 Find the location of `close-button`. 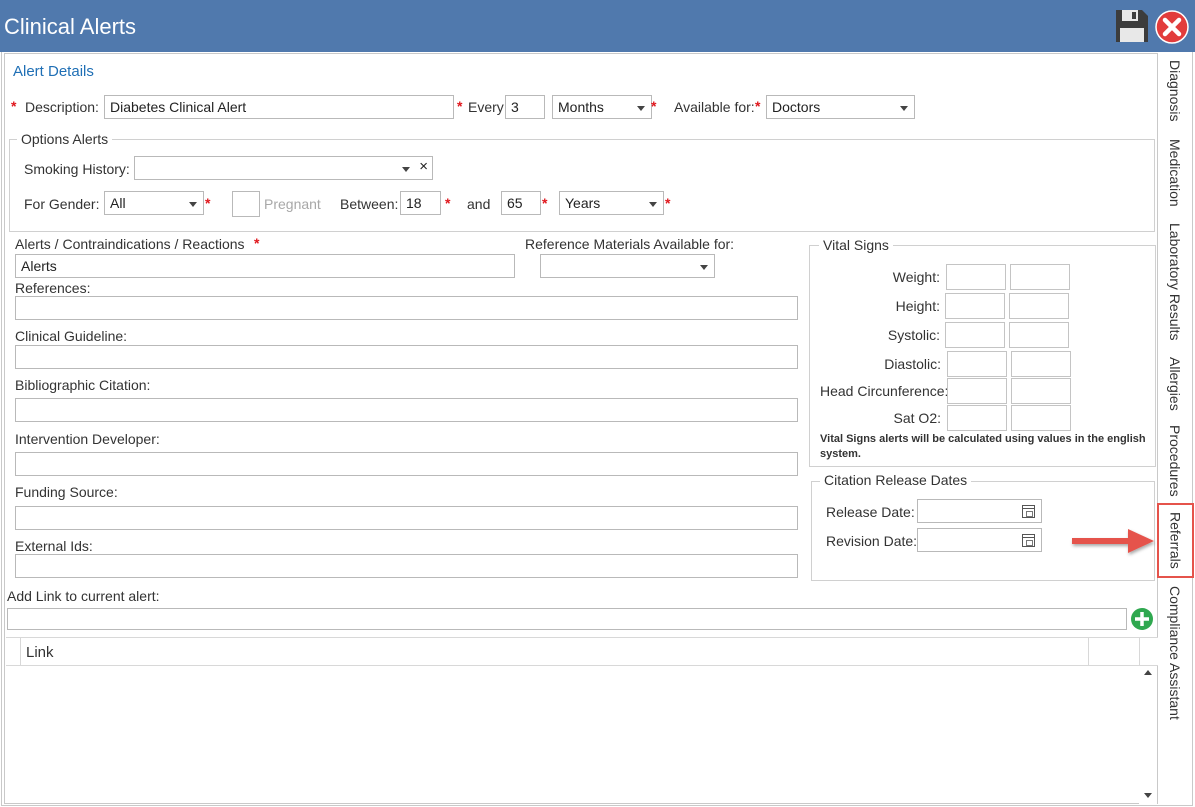

close-button is located at coordinates (1172, 27).